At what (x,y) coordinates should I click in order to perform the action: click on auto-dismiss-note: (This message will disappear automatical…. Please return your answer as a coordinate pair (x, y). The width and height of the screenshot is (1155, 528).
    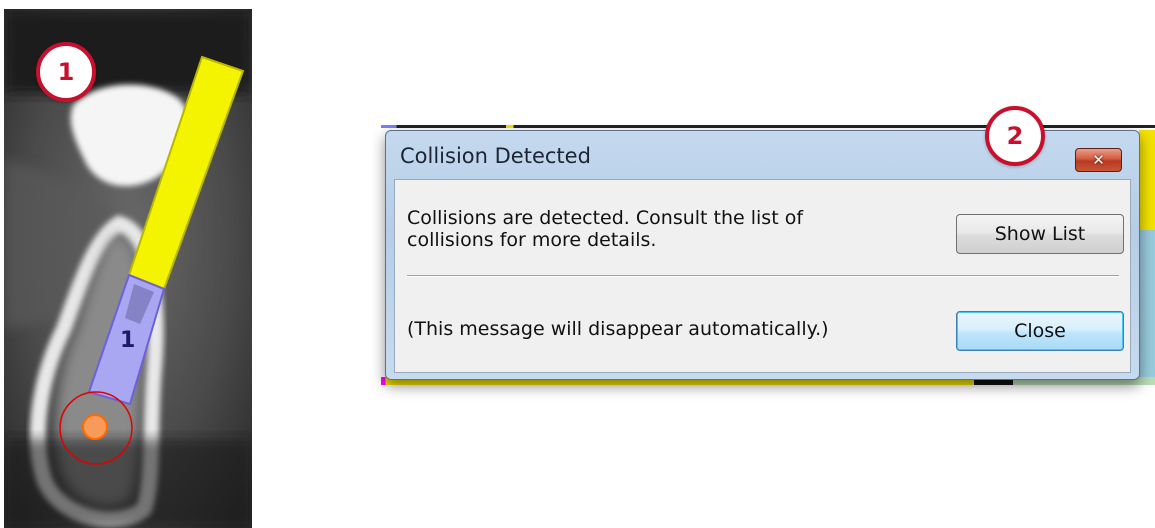
    Looking at the image, I should click on (618, 329).